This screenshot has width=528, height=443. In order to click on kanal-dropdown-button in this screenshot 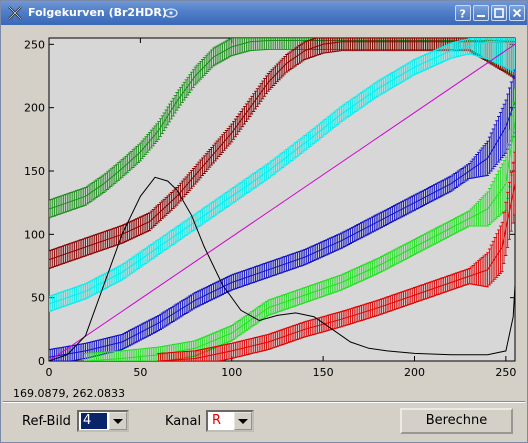, I will do `click(243, 421)`.